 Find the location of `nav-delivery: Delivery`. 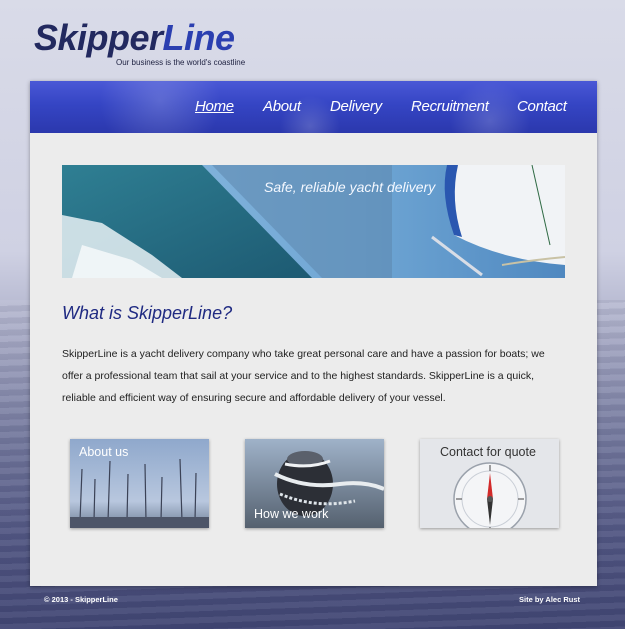

nav-delivery: Delivery is located at coordinates (356, 106).